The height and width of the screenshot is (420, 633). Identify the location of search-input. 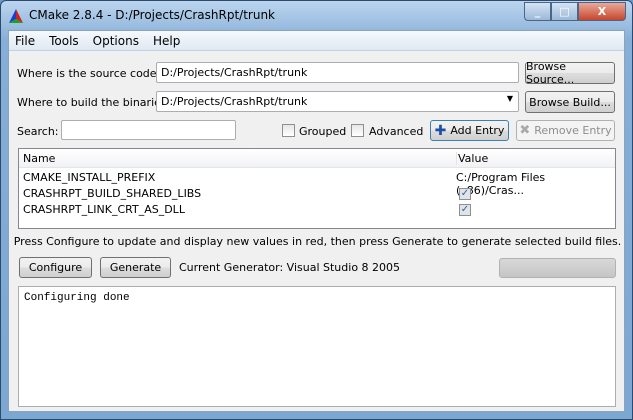
(148, 130).